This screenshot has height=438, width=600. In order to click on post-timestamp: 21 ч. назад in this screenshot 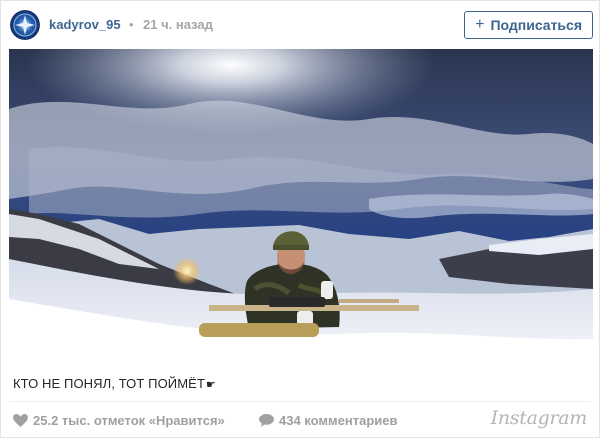, I will do `click(178, 24)`.